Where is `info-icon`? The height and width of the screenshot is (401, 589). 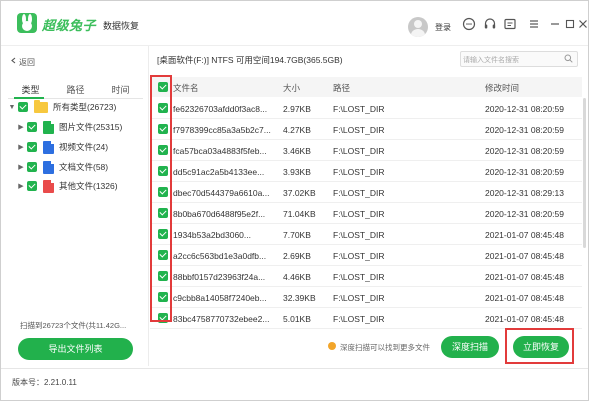 info-icon is located at coordinates (332, 346).